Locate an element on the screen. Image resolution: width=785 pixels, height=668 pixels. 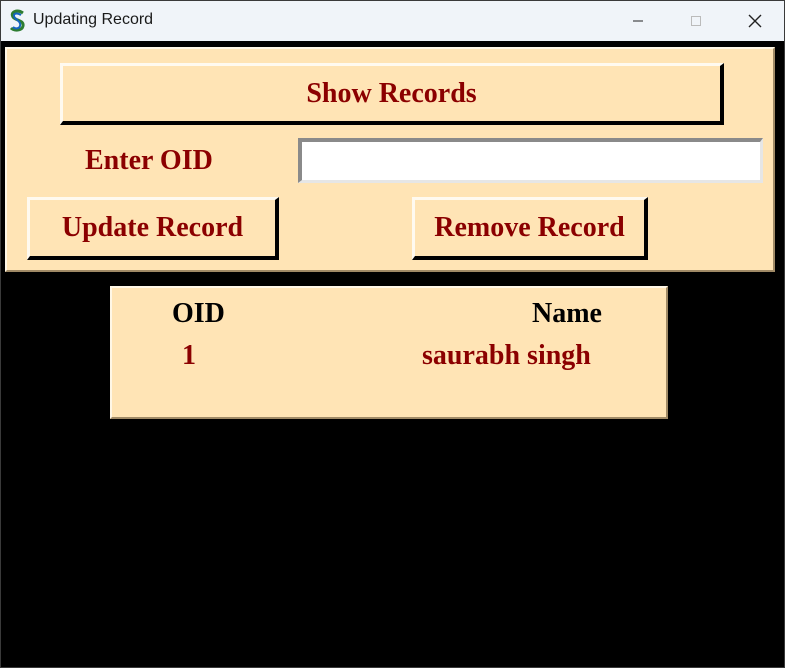
records-table: OID Name 1 saurabh singh is located at coordinates (389, 352).